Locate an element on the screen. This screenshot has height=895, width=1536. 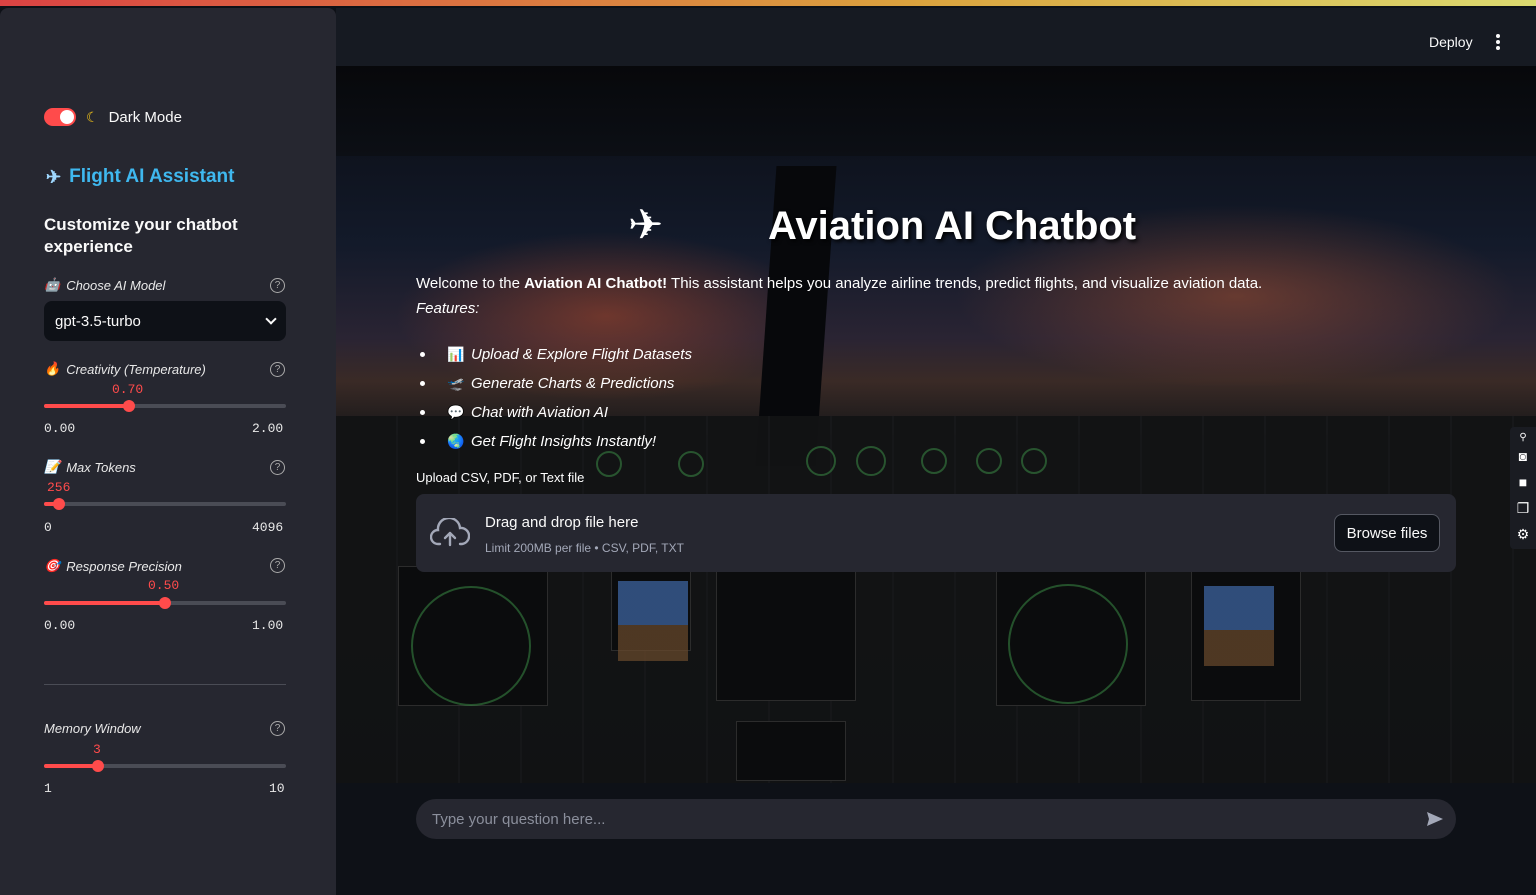
speech-bubble-icon: 💬 is located at coordinates (456, 412).